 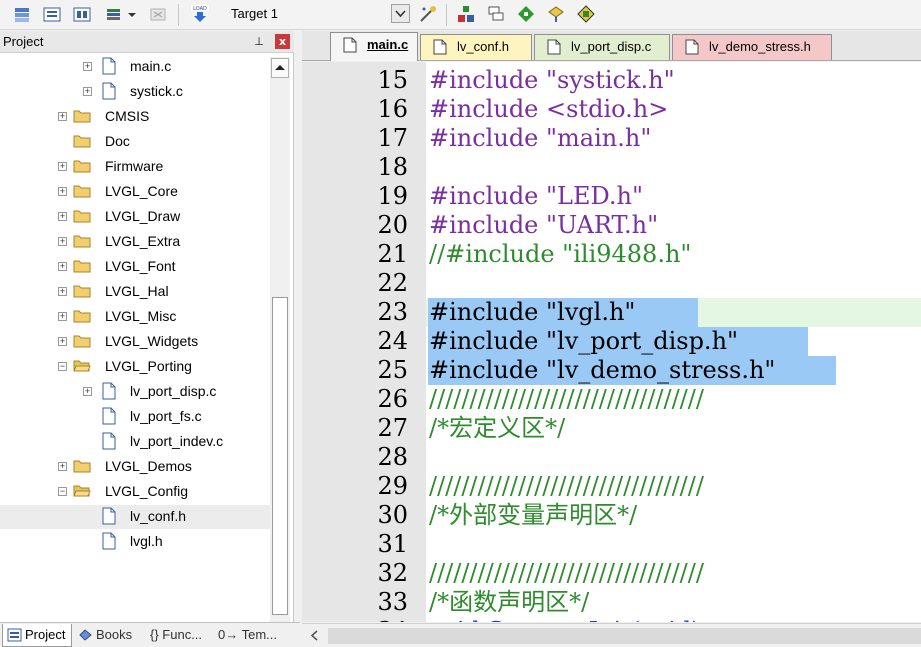 What do you see at coordinates (200, 14) in the screenshot?
I see `download-icon: LOAD` at bounding box center [200, 14].